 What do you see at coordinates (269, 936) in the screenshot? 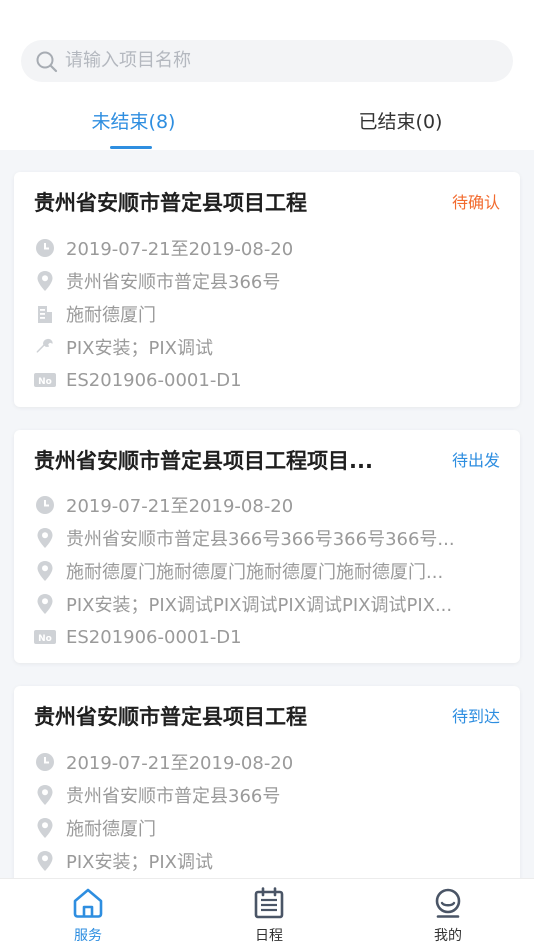
I see `nav-label-schedule: 日程` at bounding box center [269, 936].